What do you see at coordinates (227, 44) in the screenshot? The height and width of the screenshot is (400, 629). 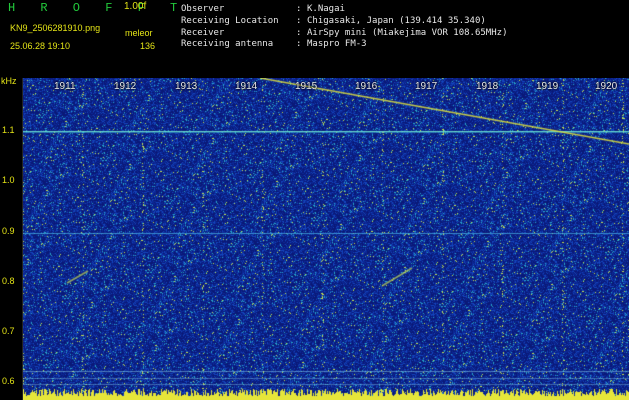 I see `info-key-antenna: Receiving antenna` at bounding box center [227, 44].